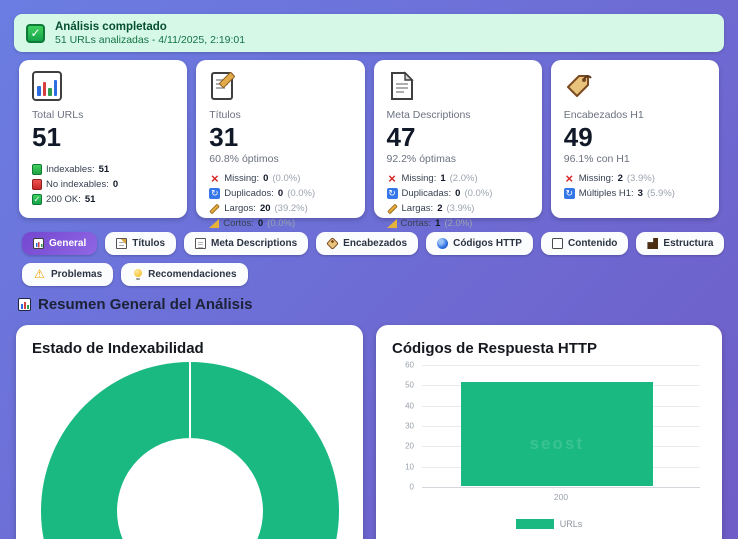 The image size is (738, 539). What do you see at coordinates (37, 169) in the screenshot?
I see `green-square-icon` at bounding box center [37, 169].